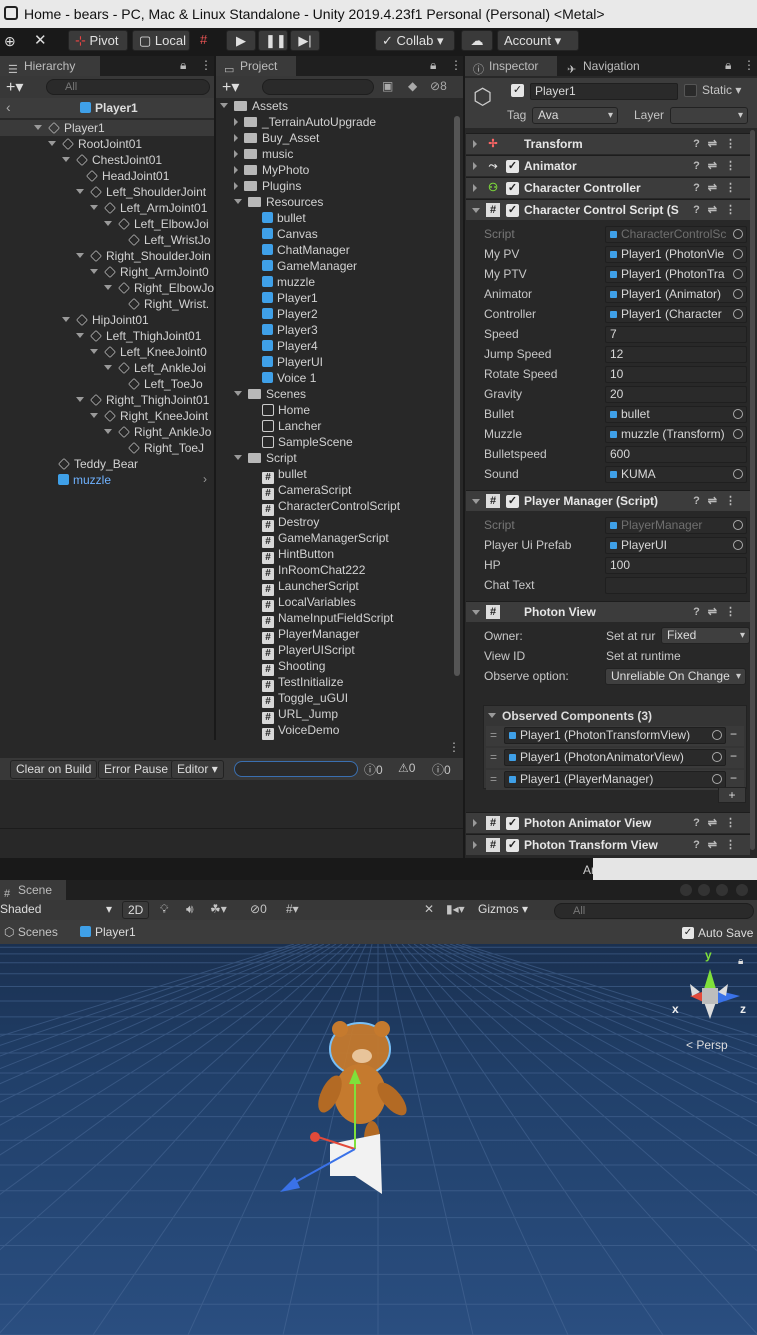  I want to click on hierarchy-item: Right_AnkleJo, so click(157, 432).